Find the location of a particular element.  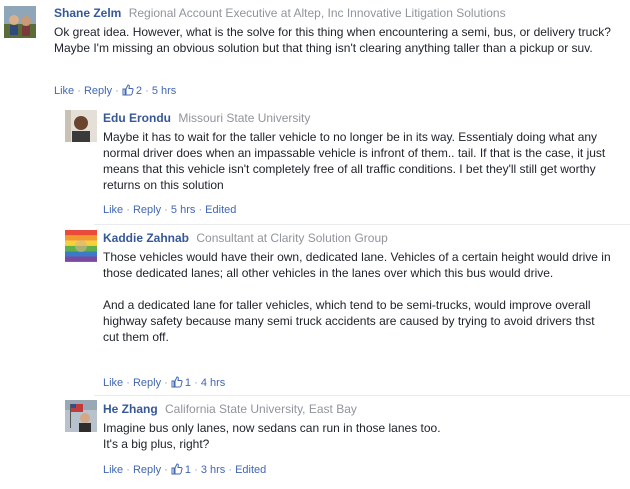

author-affiliation: Missouri State University is located at coordinates (244, 118).